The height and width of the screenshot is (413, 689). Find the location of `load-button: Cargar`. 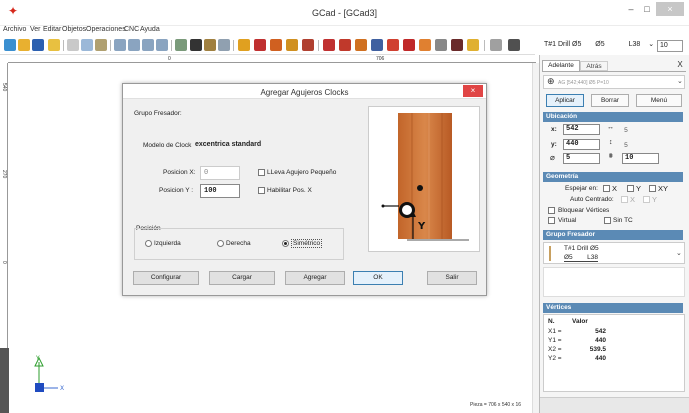

load-button: Cargar is located at coordinates (242, 278).